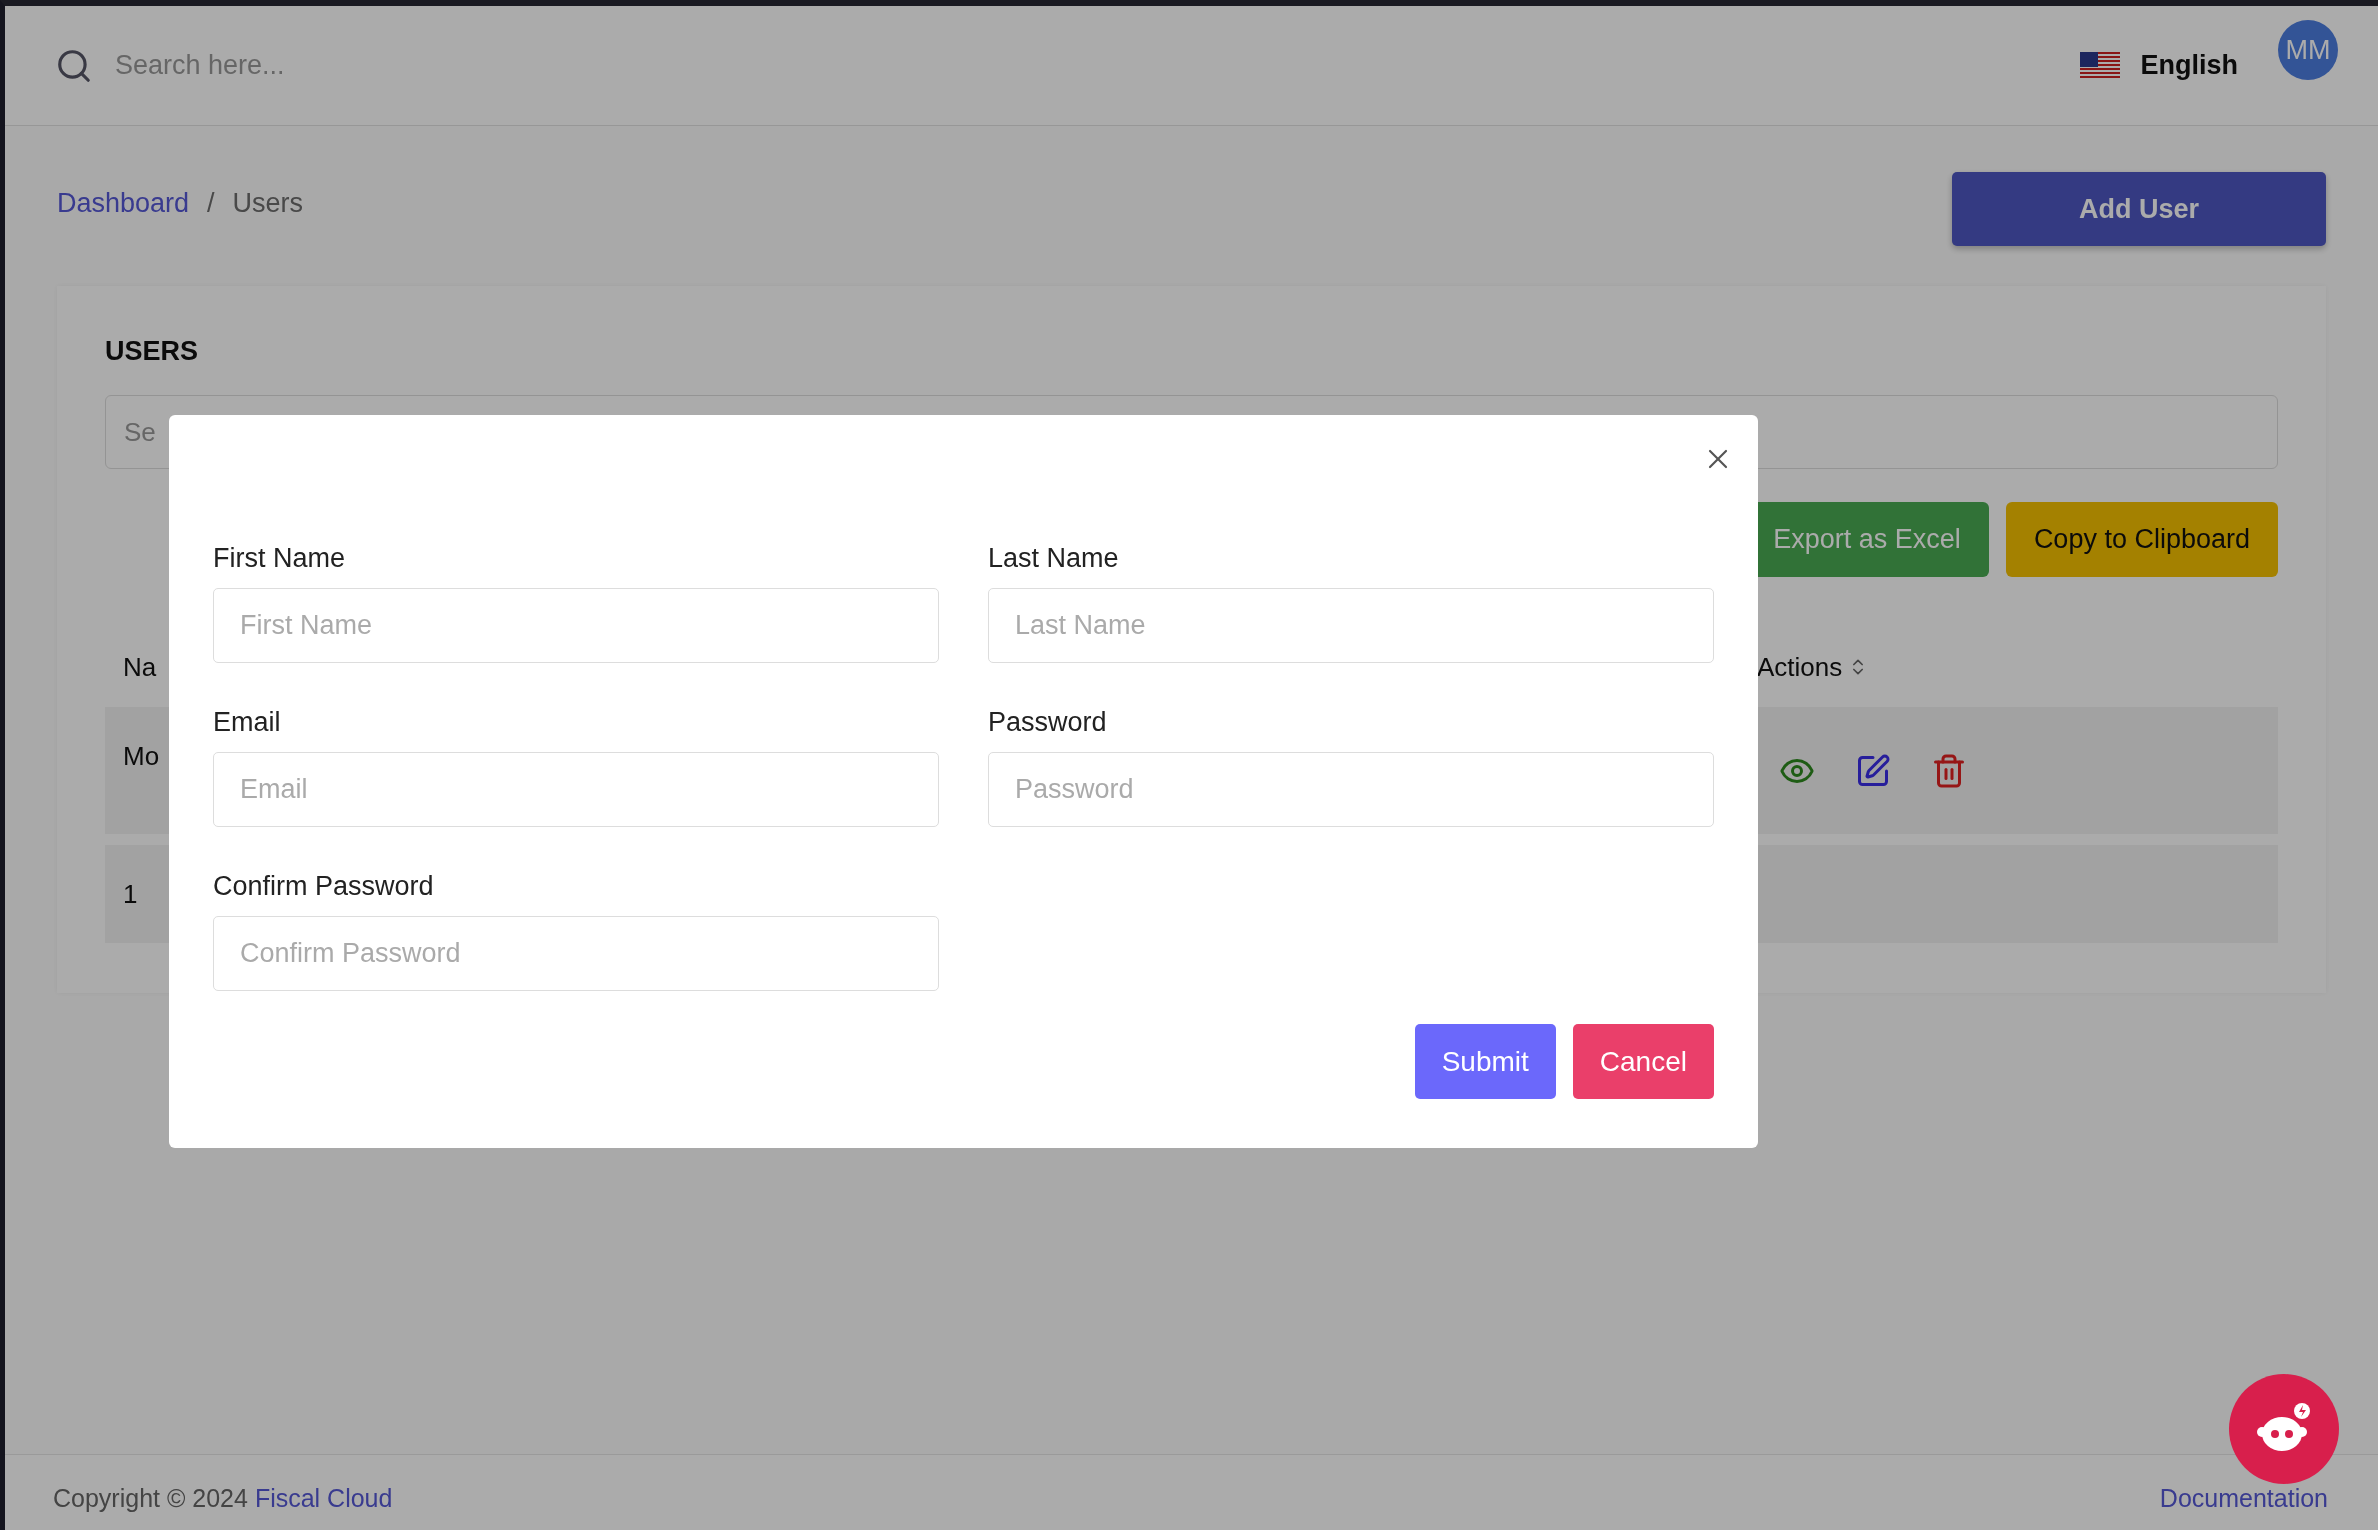  I want to click on cancel-button: Cancel, so click(1643, 1061).